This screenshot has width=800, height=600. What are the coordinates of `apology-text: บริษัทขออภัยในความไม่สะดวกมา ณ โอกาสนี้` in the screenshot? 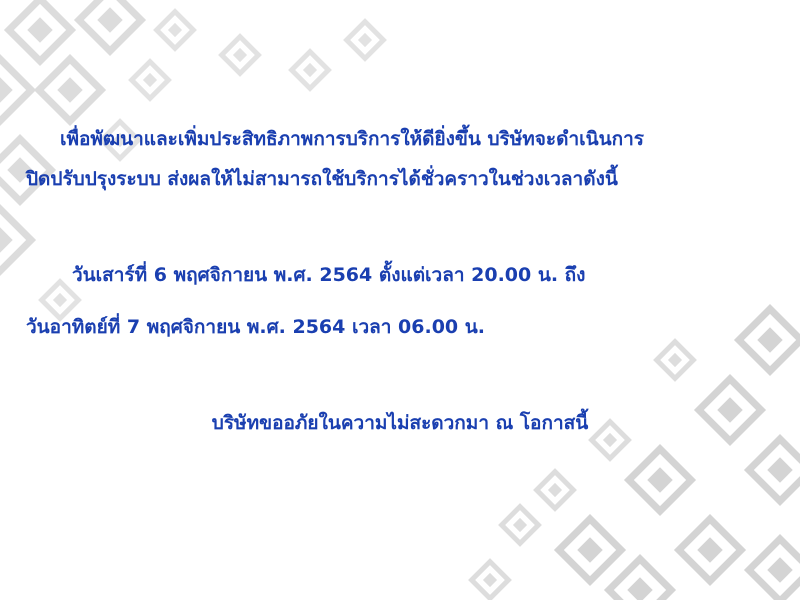 It's located at (400, 423).